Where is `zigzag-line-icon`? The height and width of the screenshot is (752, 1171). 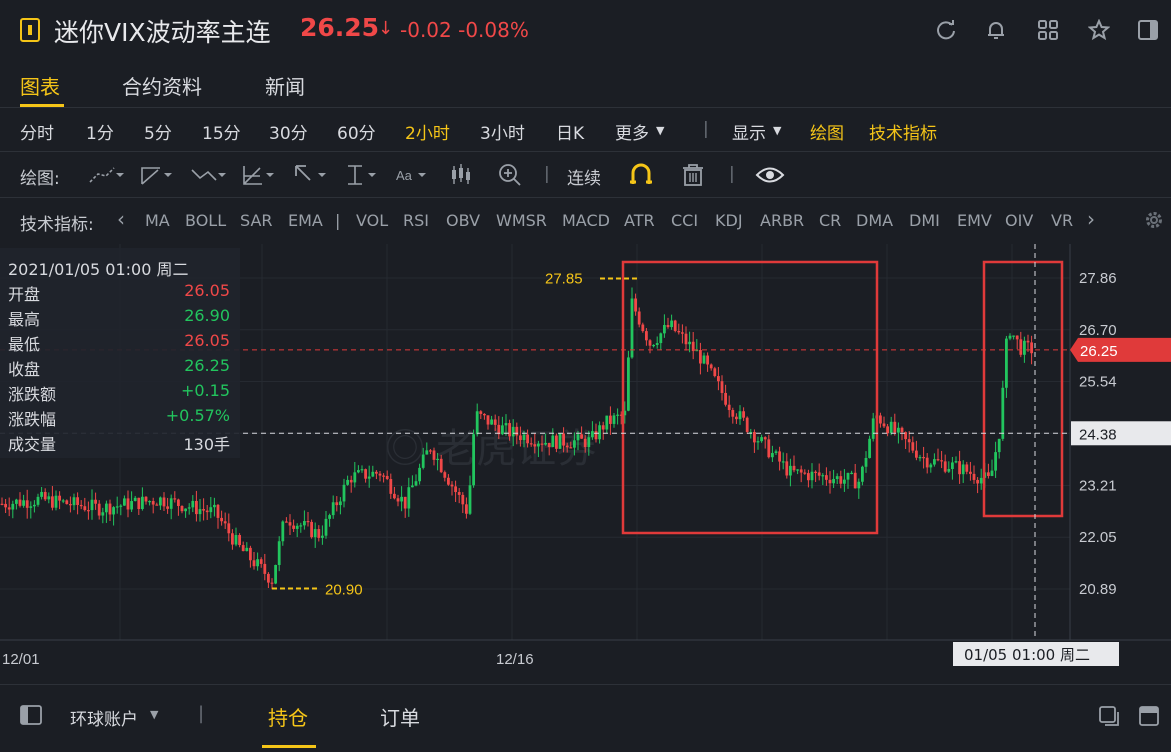 zigzag-line-icon is located at coordinates (208, 175).